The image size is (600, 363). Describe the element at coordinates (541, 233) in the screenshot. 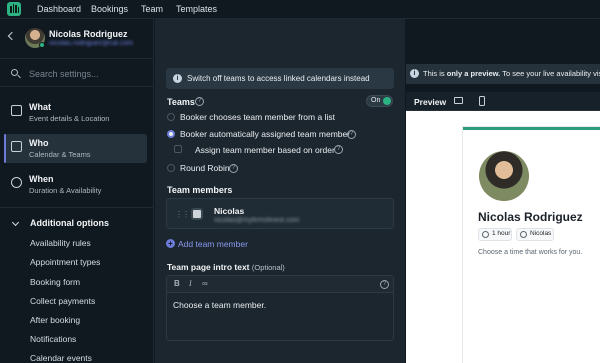

I see `host-text: Nicolas` at that location.